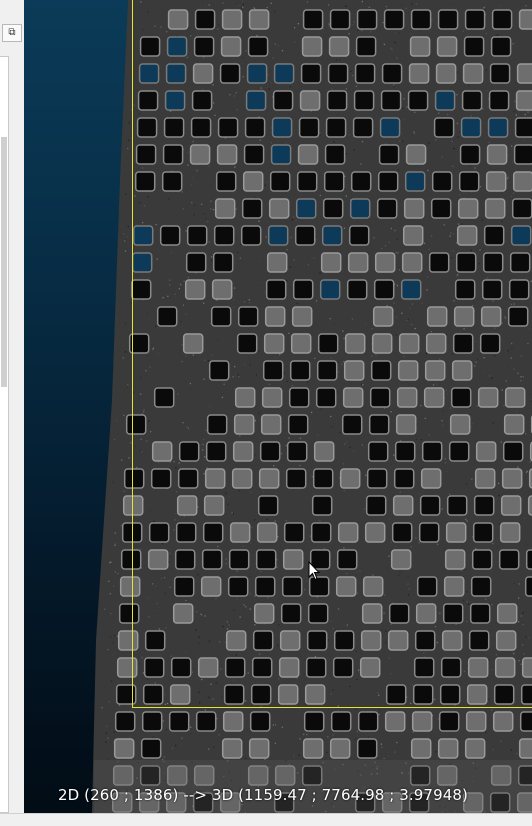 This screenshot has height=826, width=532. I want to click on side-panel-edge, so click(4, 434).